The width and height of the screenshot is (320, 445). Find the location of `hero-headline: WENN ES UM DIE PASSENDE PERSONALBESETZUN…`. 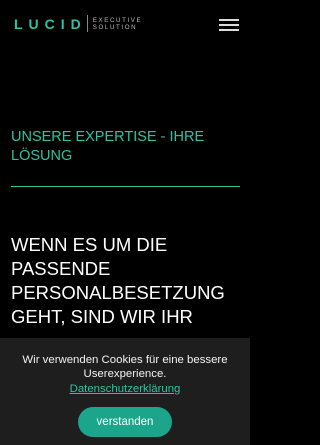

hero-headline: WENN ES UM DIE PASSENDE PERSONALBESETZUN… is located at coordinates (118, 280).